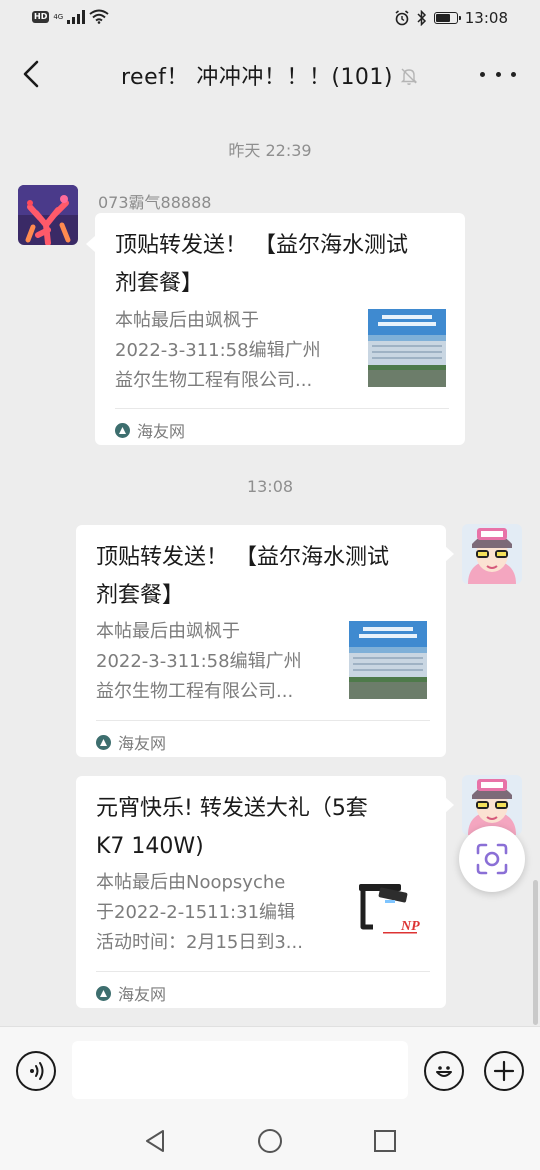 The width and height of the screenshot is (540, 1170). I want to click on square-recents-icon, so click(385, 1141).